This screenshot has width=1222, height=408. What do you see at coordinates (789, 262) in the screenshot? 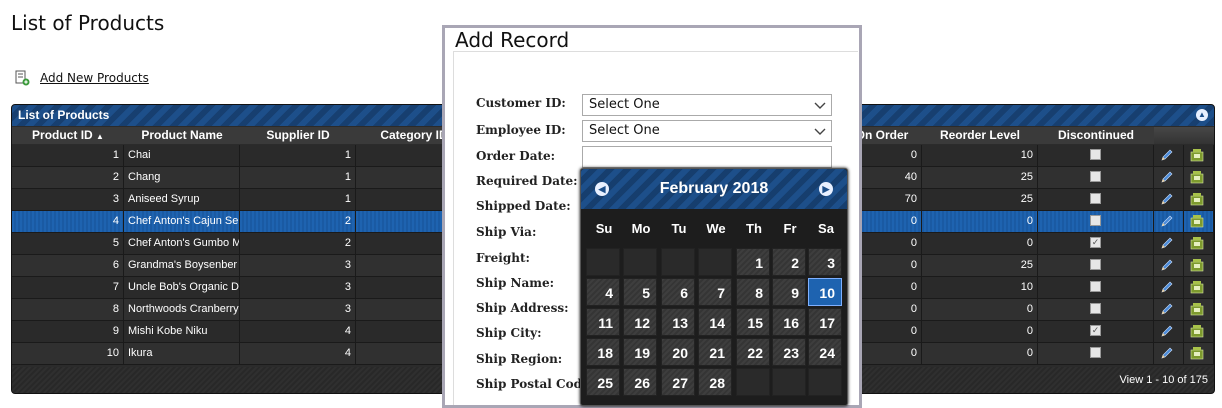
I see `calendar-day: 2` at bounding box center [789, 262].